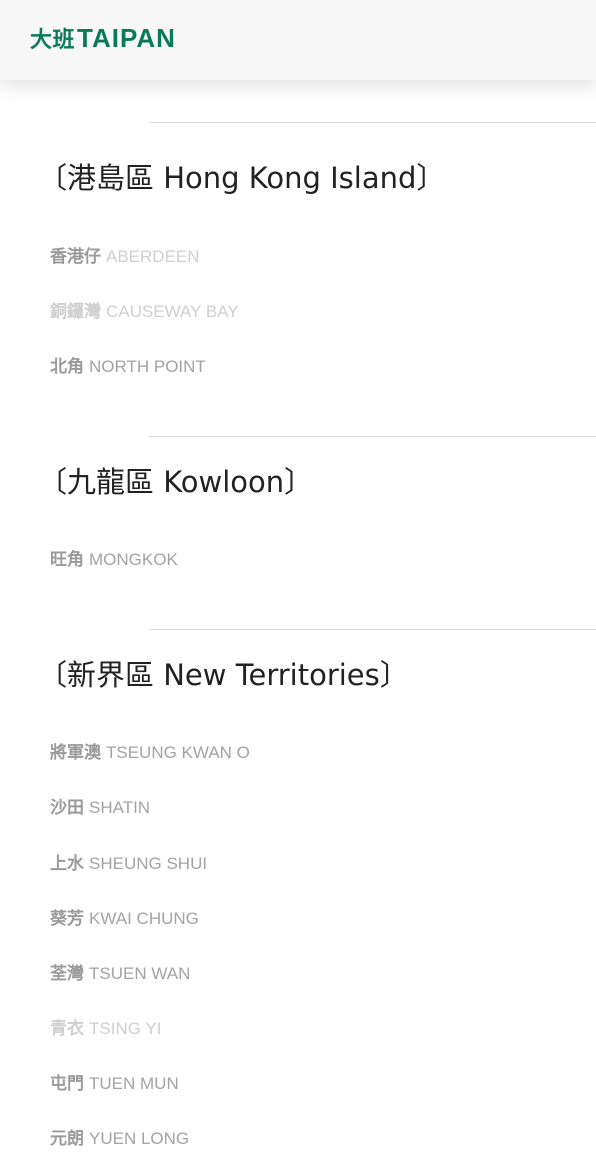  I want to click on location-en: TUEN MUN, so click(134, 1083).